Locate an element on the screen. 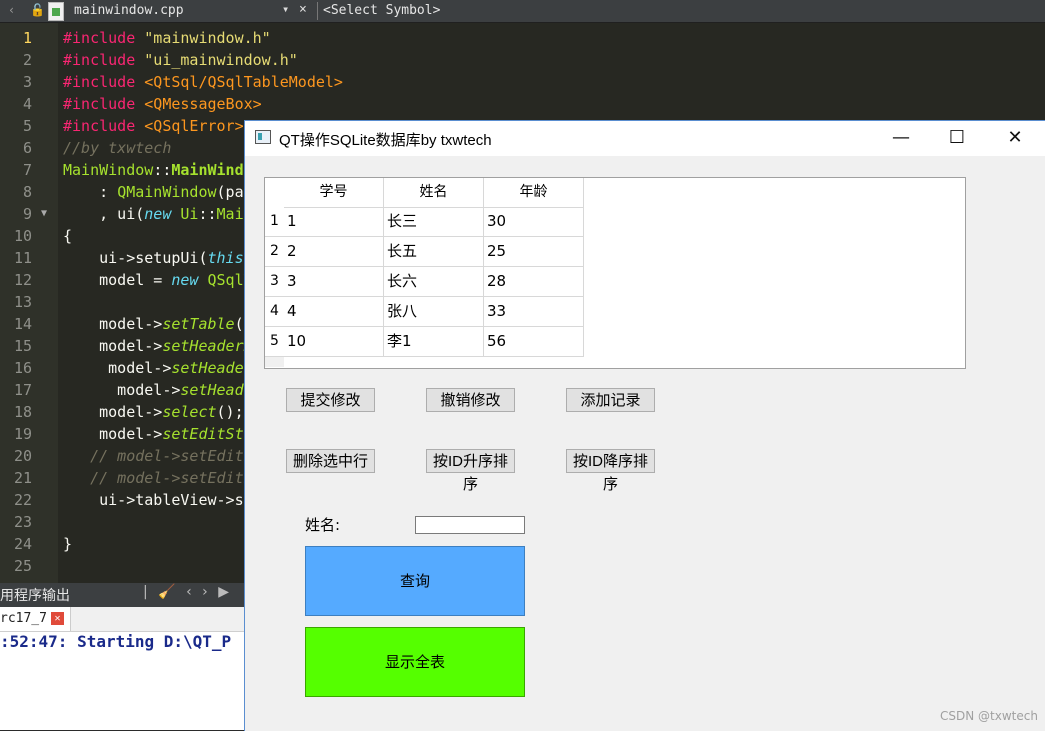 This screenshot has height=731, width=1045. cell-id: 1 is located at coordinates (334, 222).